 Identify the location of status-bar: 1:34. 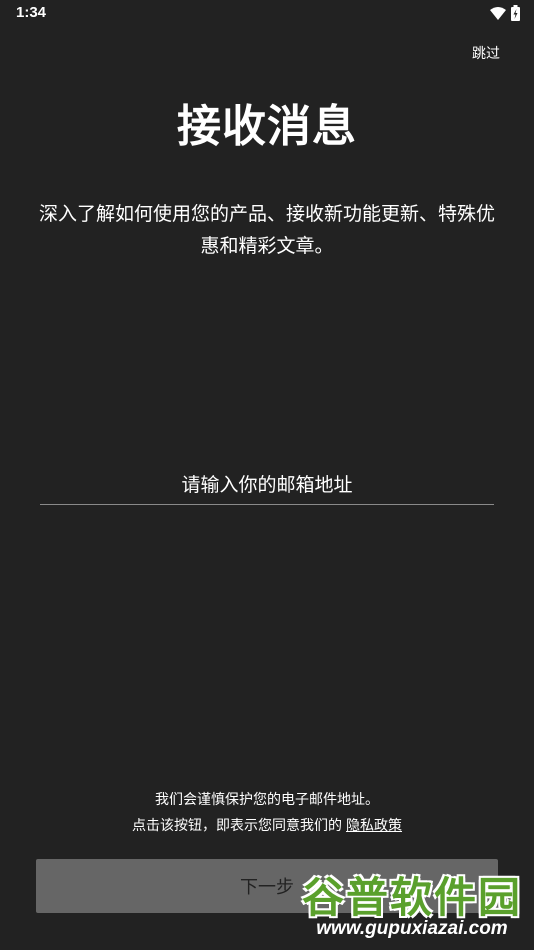
(267, 14).